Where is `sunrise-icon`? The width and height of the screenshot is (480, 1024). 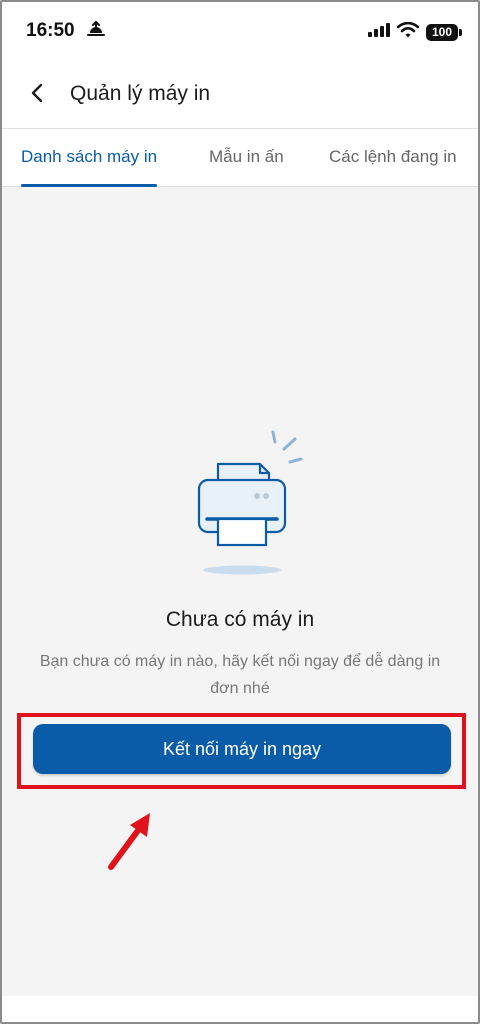 sunrise-icon is located at coordinates (96, 31).